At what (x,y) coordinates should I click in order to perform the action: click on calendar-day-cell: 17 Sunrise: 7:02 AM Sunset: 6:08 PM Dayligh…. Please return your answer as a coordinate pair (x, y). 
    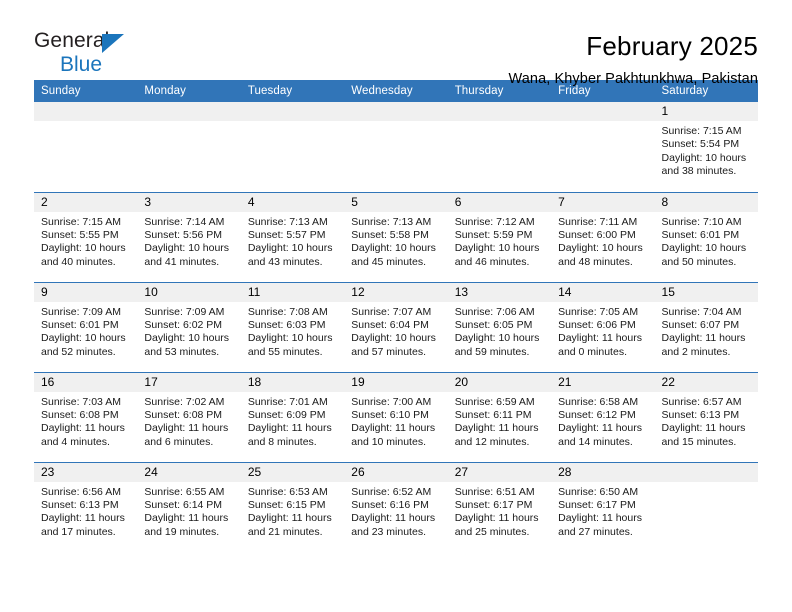
    Looking at the image, I should click on (189, 416).